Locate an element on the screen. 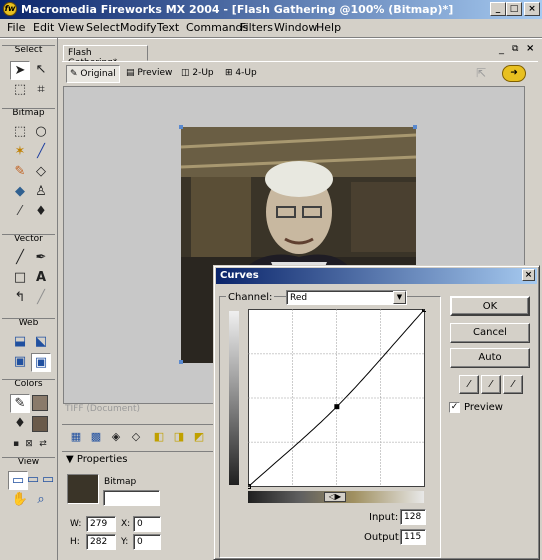  preview-view-button: ▤ Preview is located at coordinates (149, 74).